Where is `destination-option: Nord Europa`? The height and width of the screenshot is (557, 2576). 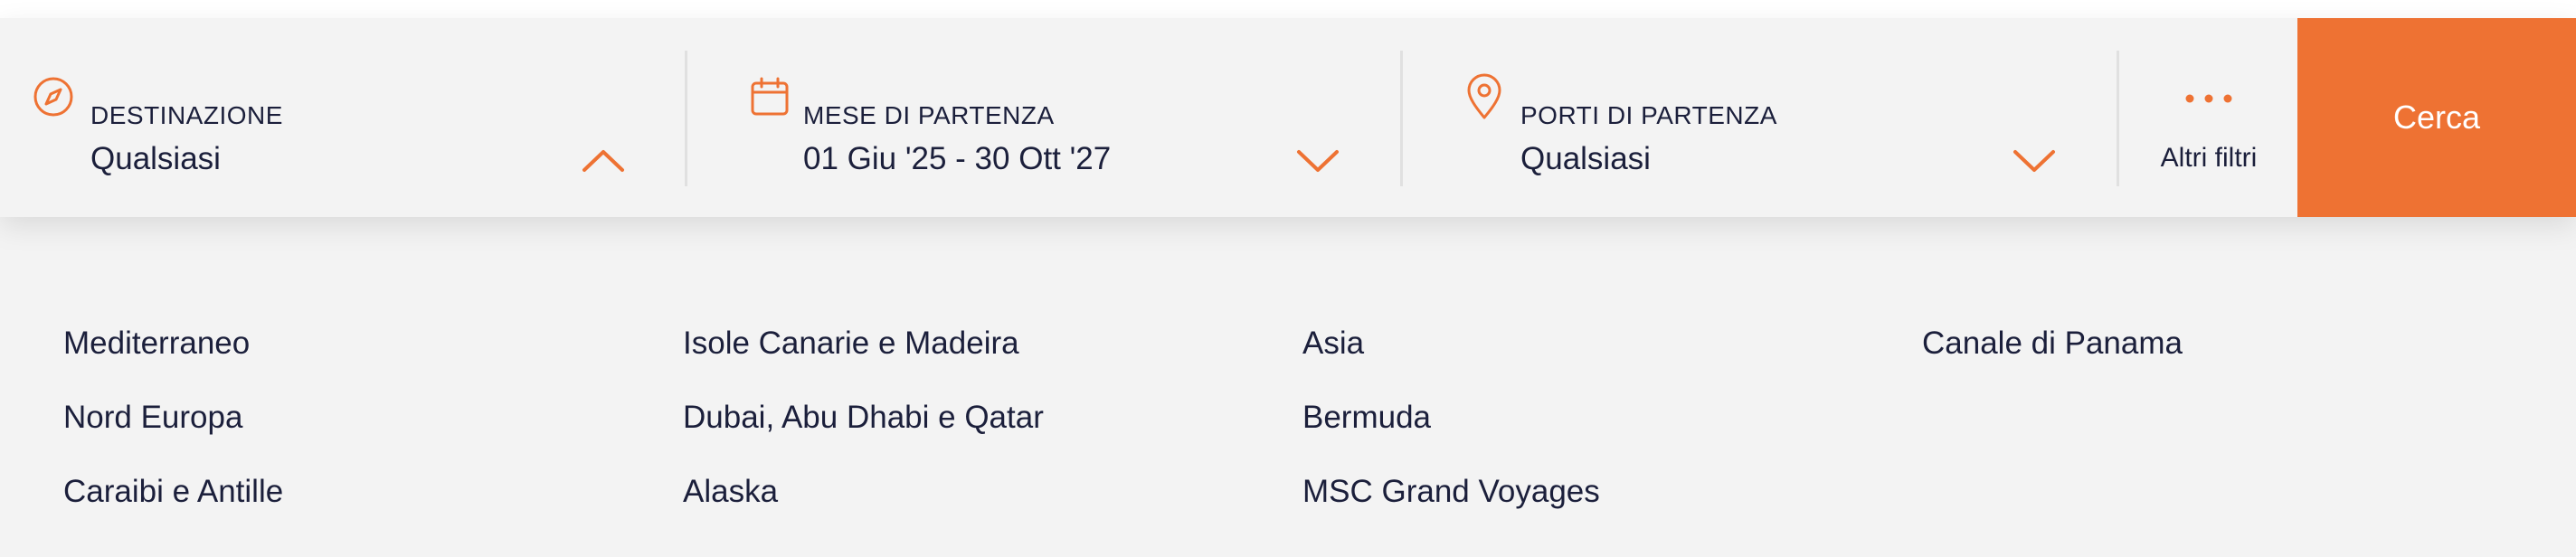 destination-option: Nord Europa is located at coordinates (173, 435).